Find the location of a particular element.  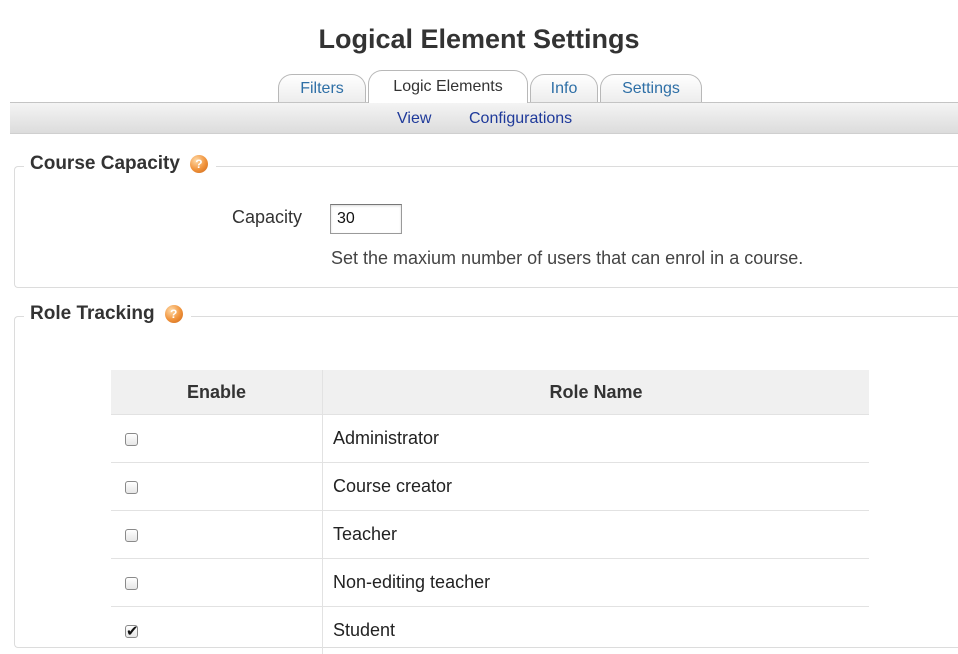

role-name-cell: Non-editing teacher is located at coordinates (596, 583).